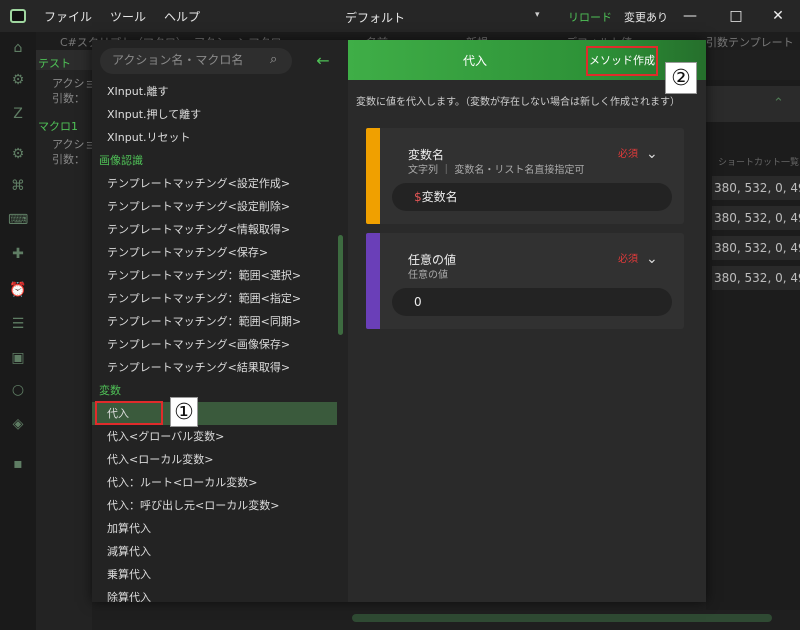  What do you see at coordinates (110, 390) in the screenshot?
I see `list-category: 変数` at bounding box center [110, 390].